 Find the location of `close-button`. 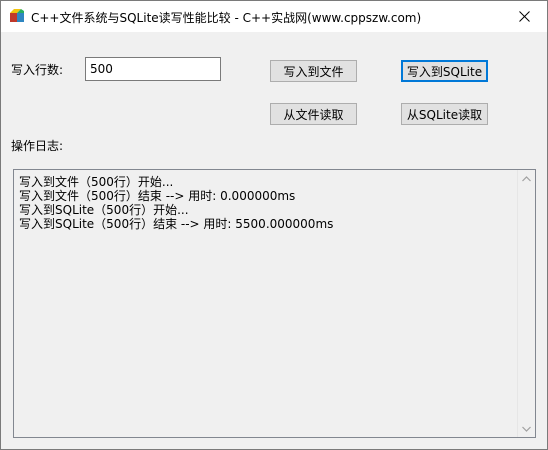

close-button is located at coordinates (524, 16).